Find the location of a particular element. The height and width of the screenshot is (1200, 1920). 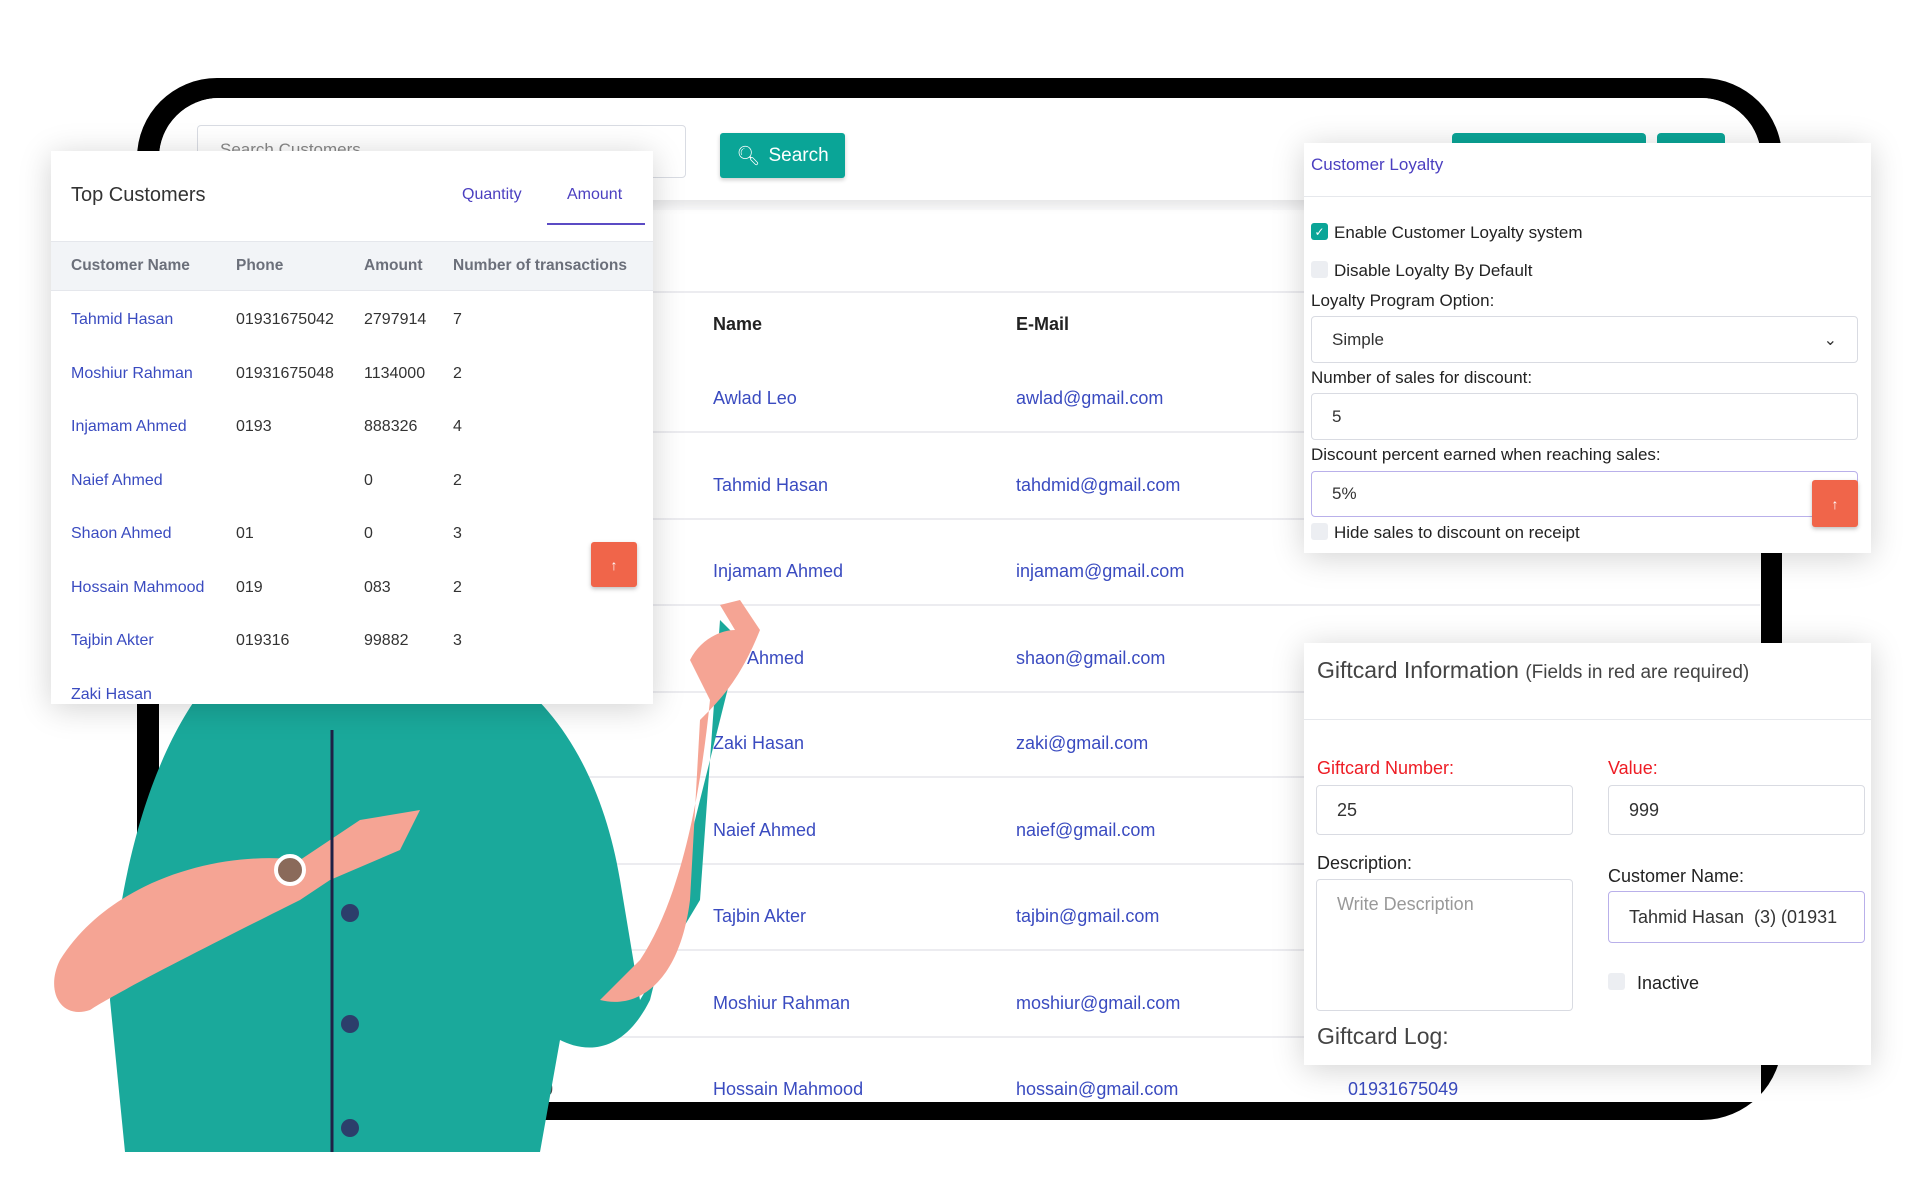

active-tab-underline is located at coordinates (596, 224).